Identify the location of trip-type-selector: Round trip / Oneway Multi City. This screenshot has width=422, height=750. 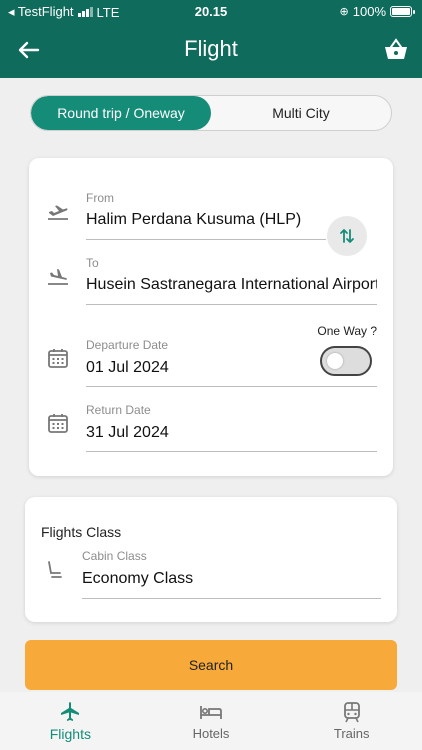
(211, 113).